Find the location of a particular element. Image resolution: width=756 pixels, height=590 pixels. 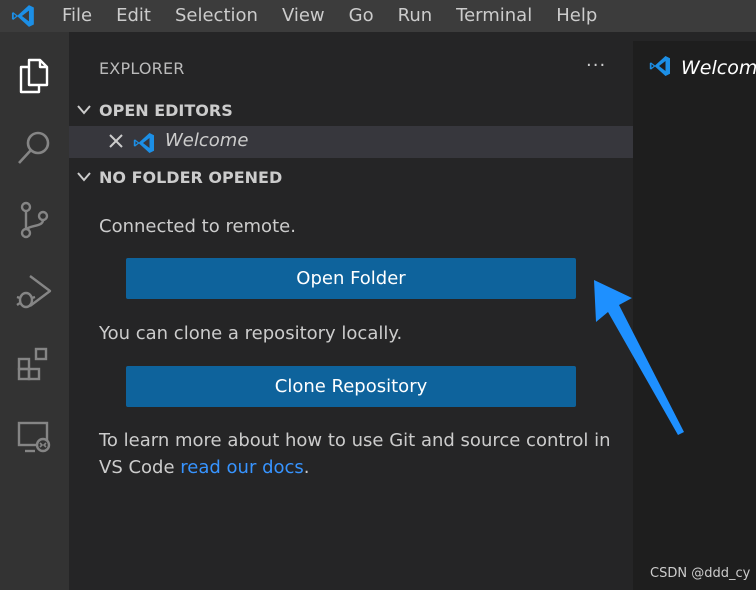

sidebar-title: EXPLORER is located at coordinates (142, 68).